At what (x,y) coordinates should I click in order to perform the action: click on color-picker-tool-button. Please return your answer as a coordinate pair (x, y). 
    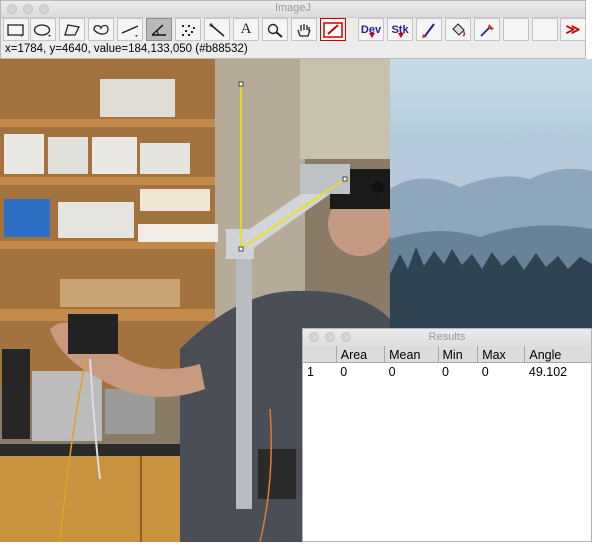
    Looking at the image, I should click on (333, 29).